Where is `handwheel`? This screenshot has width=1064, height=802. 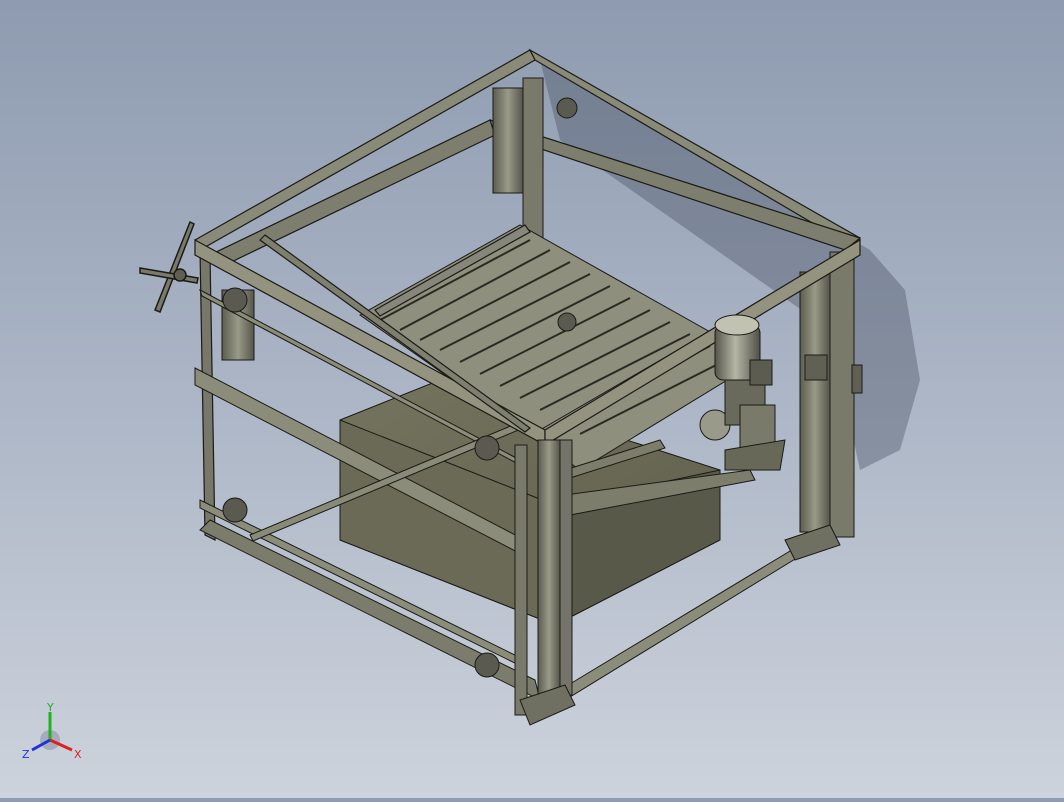
handwheel is located at coordinates (169, 266).